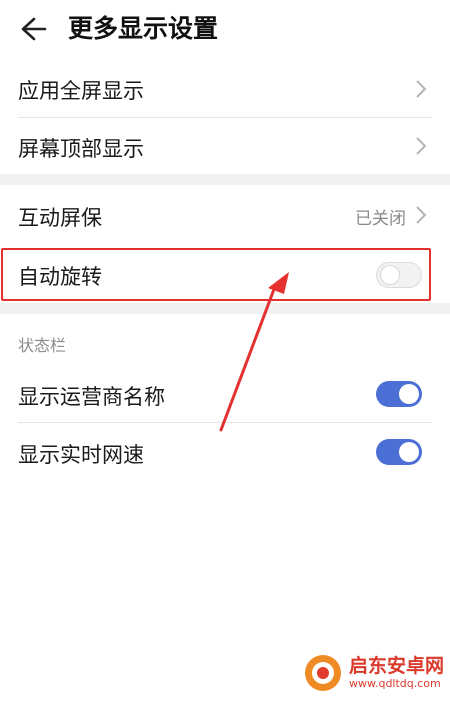  I want to click on watermark-url: www.qdltdq.com, so click(394, 683).